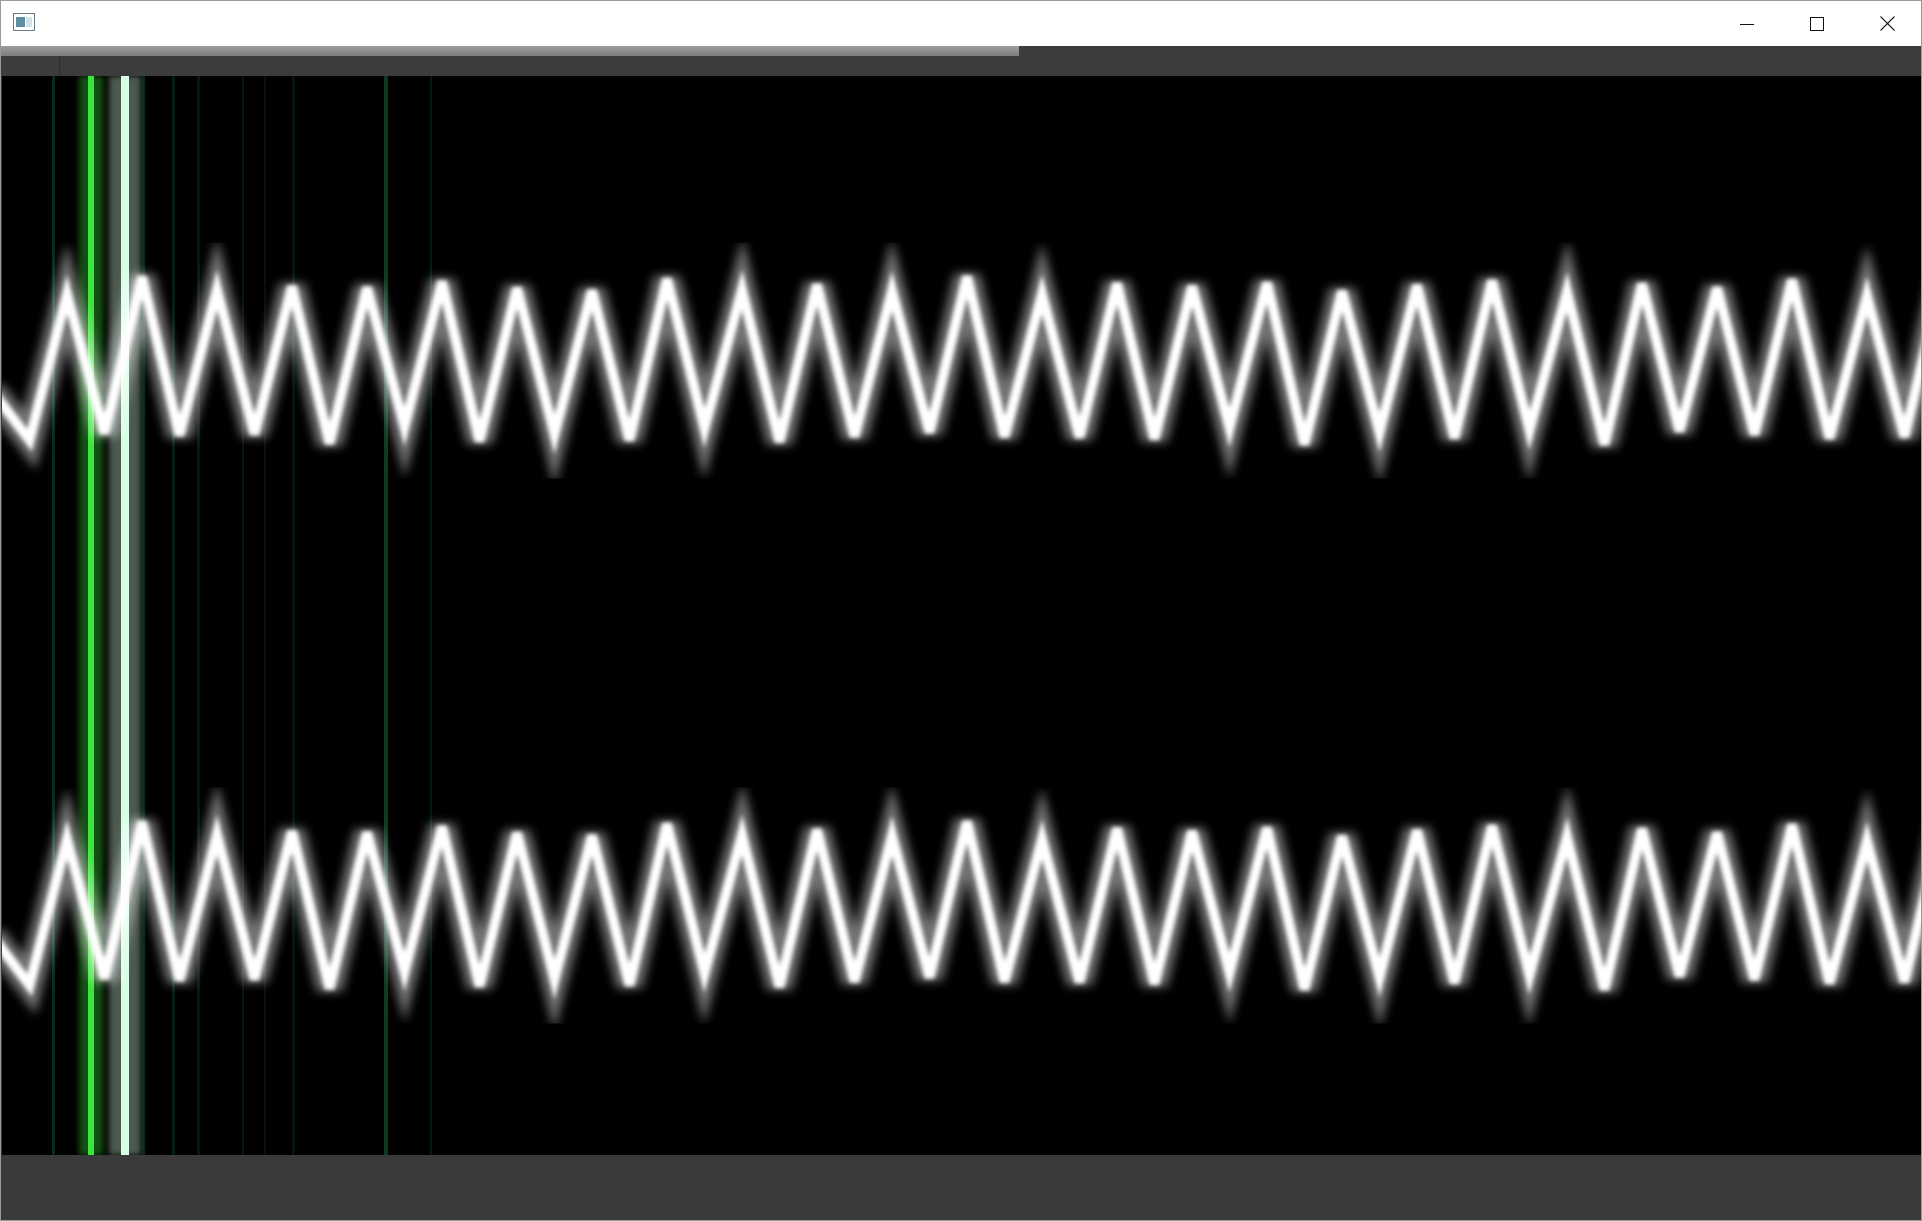  I want to click on maximize-icon, so click(1817, 23).